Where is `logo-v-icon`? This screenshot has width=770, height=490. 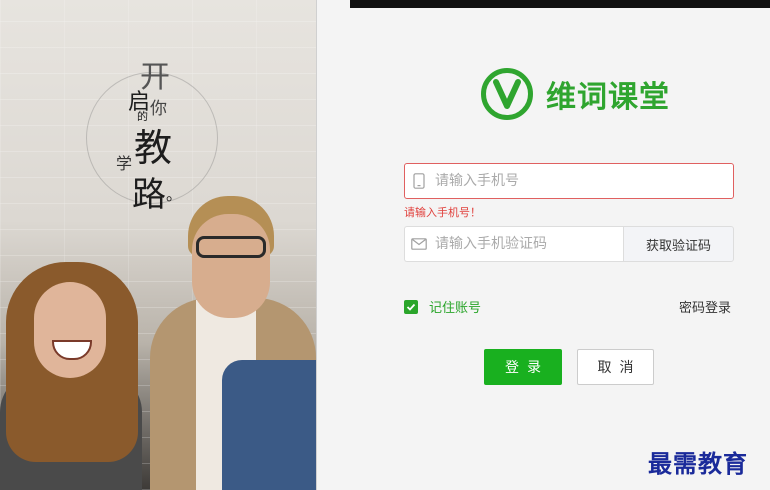
logo-v-icon is located at coordinates (507, 94).